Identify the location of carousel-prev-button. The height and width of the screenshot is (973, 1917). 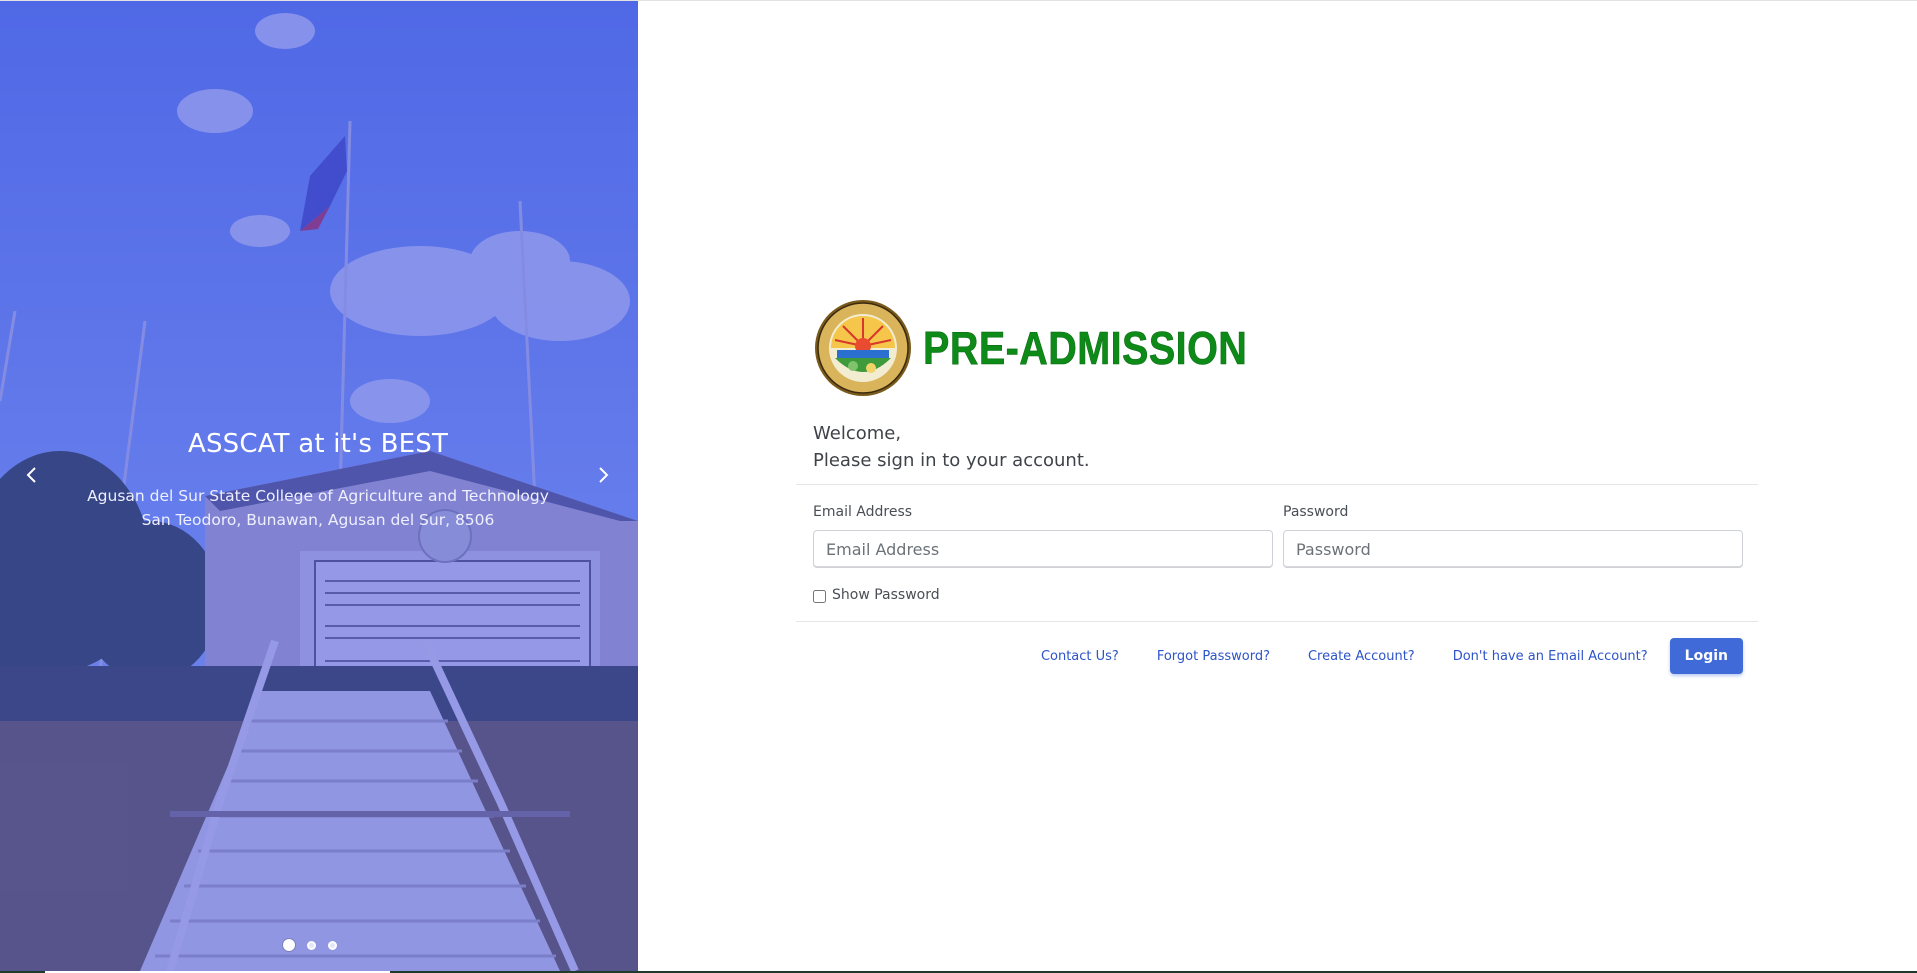
(32, 475).